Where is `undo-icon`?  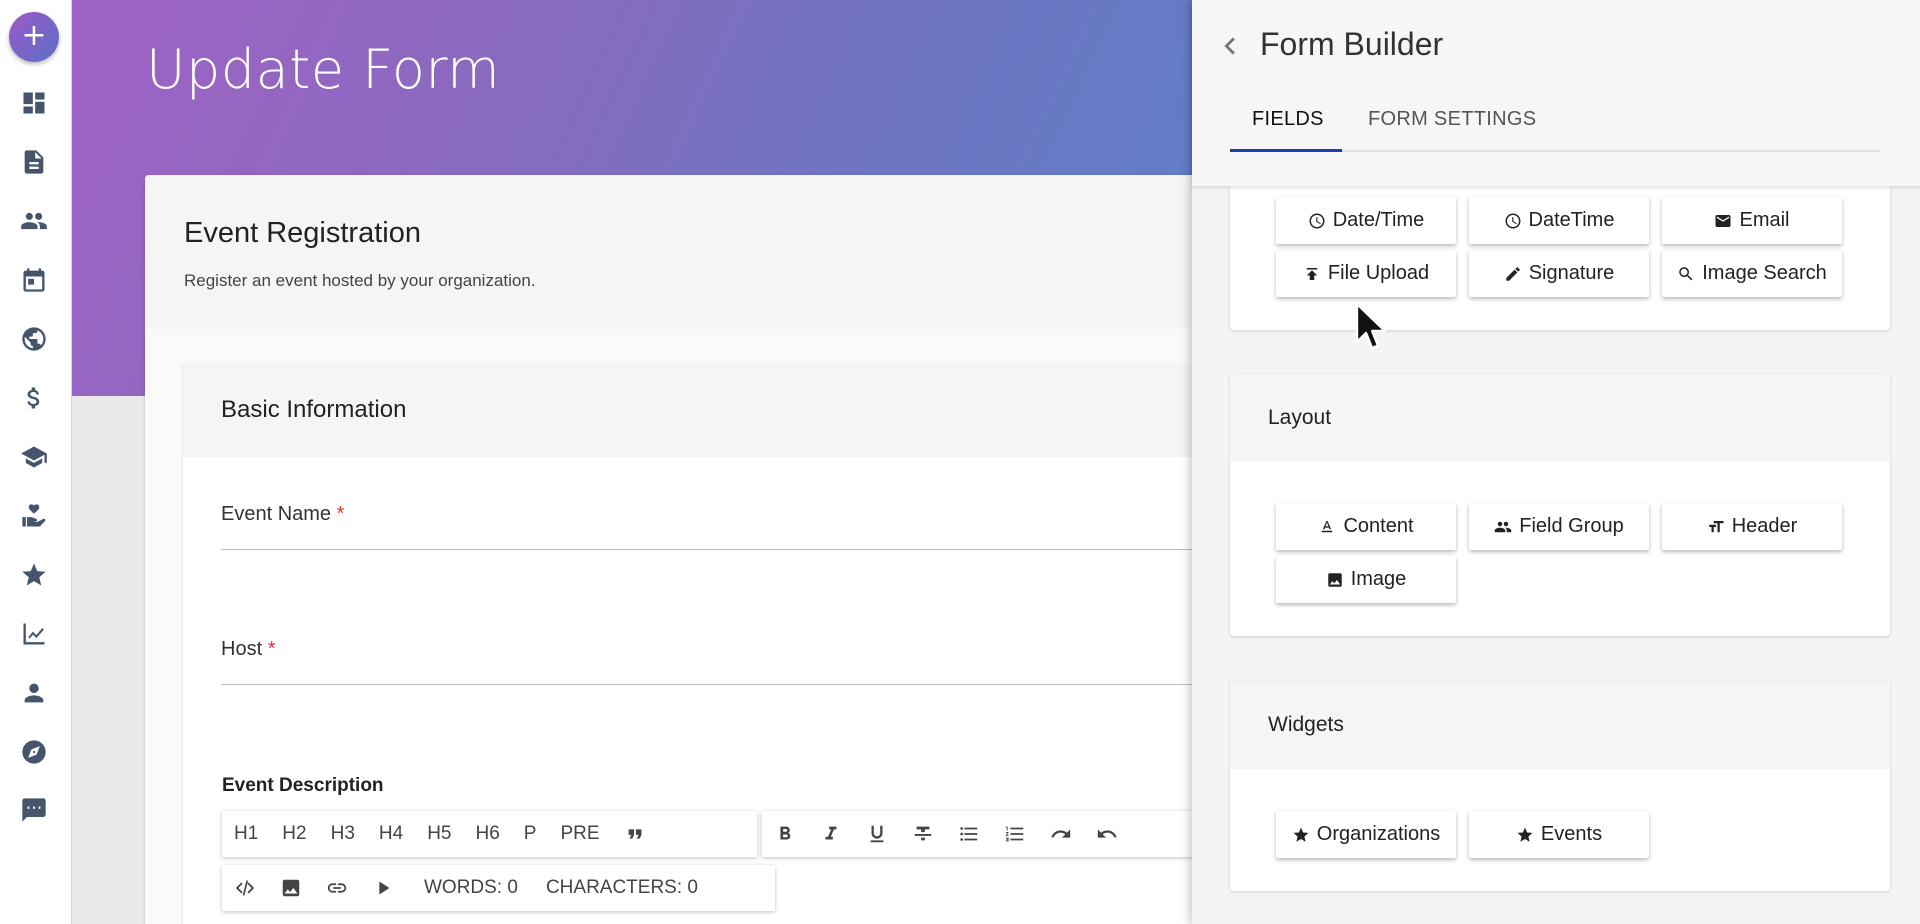 undo-icon is located at coordinates (1107, 834).